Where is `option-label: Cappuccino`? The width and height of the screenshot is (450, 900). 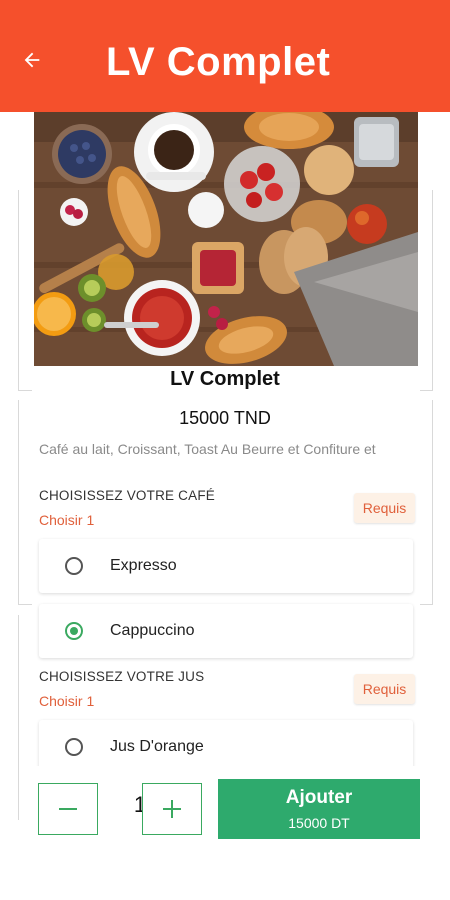 option-label: Cappuccino is located at coordinates (152, 630).